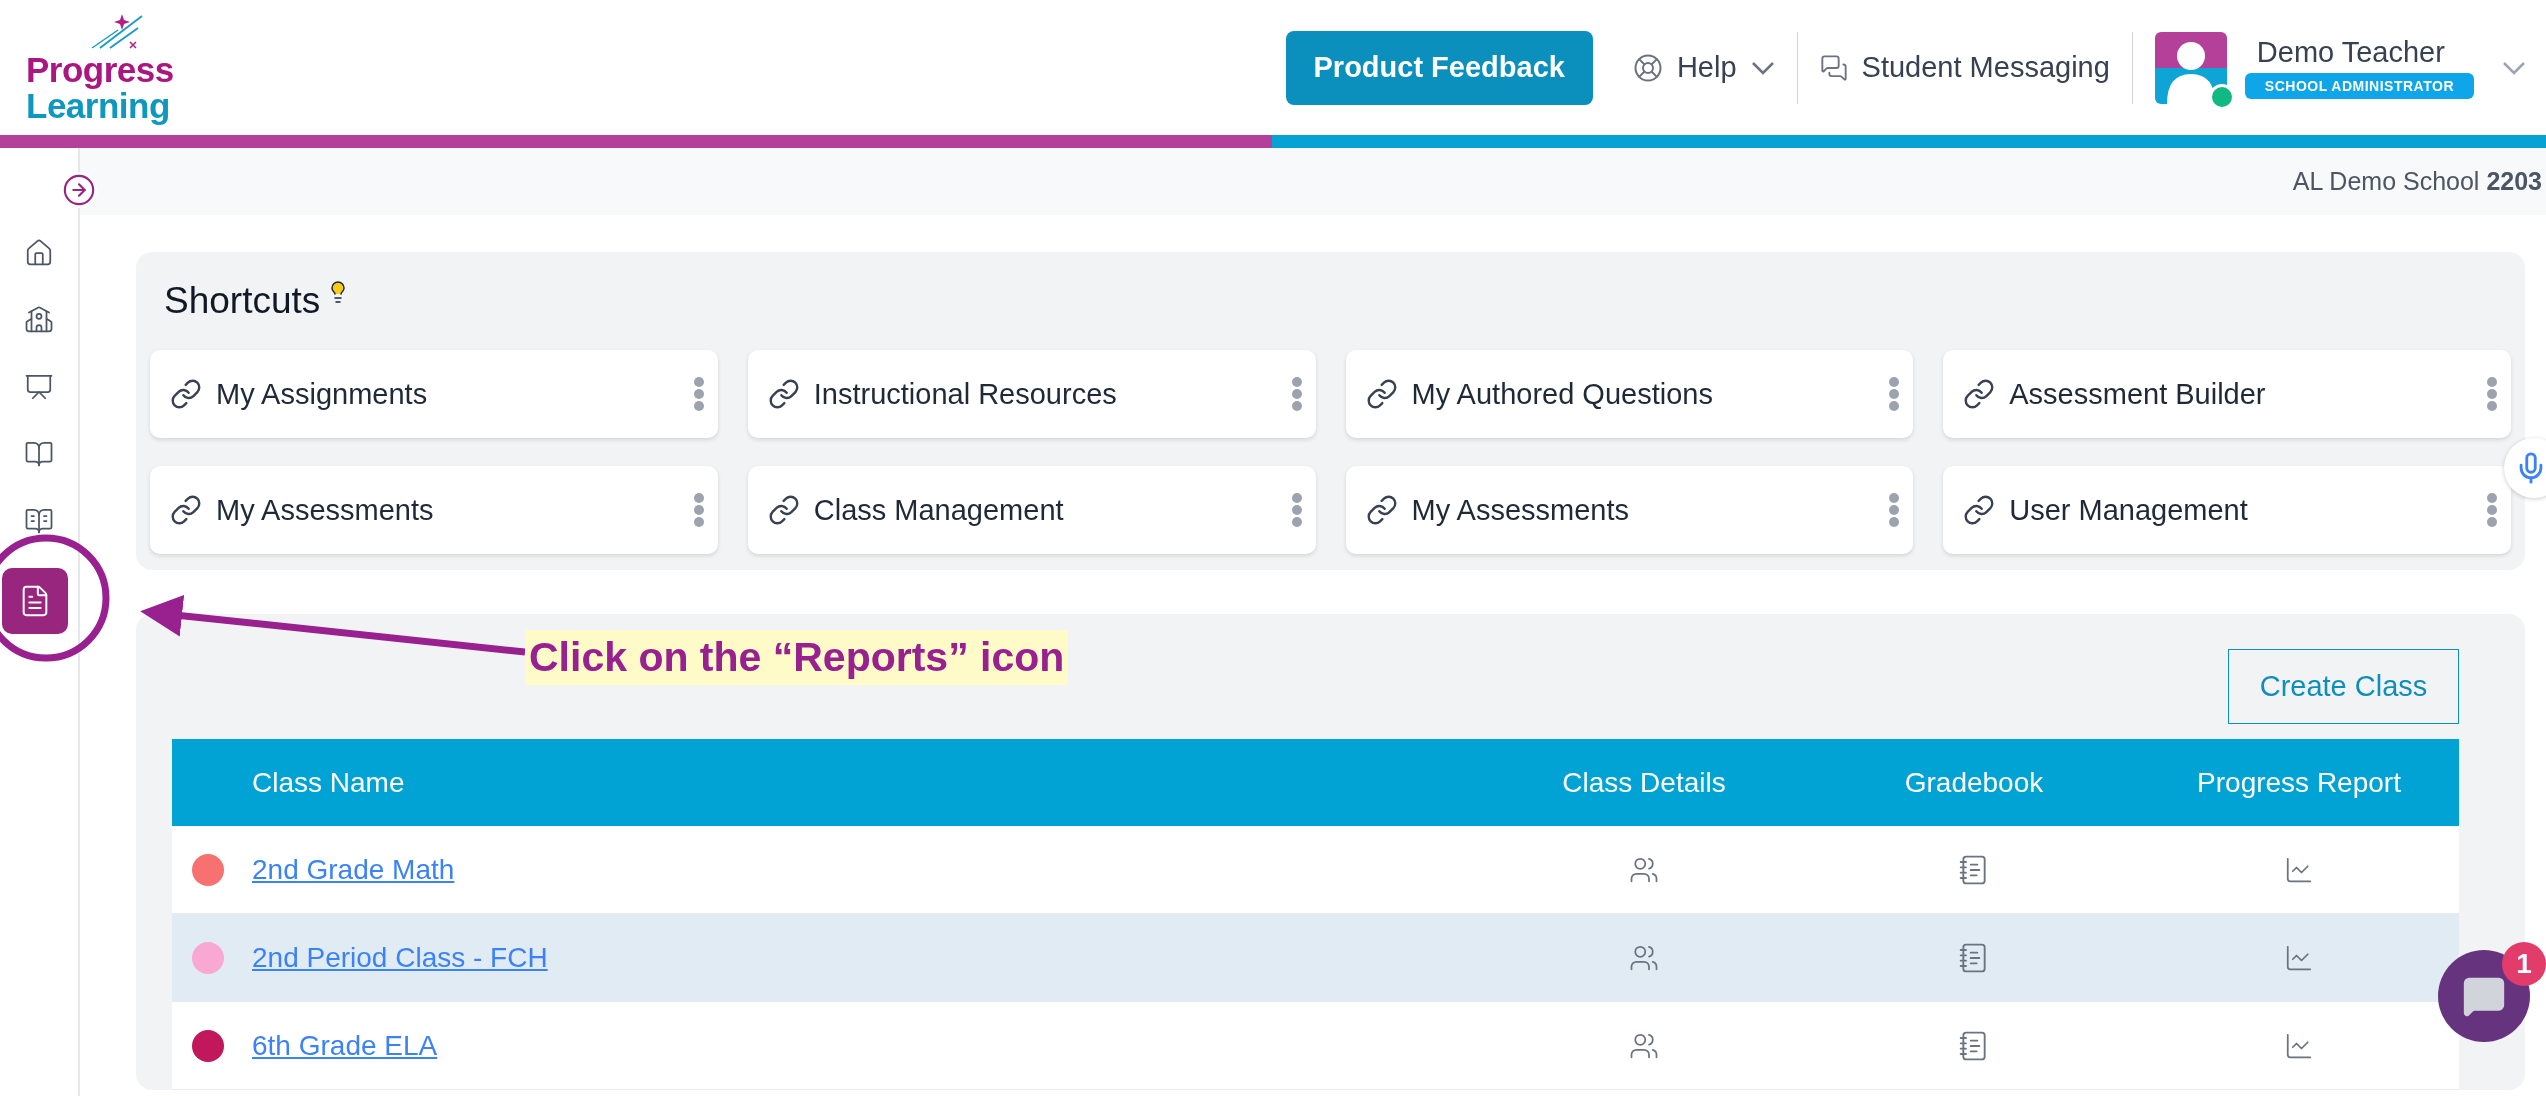  I want to click on shooting-star-icon, so click(117, 31).